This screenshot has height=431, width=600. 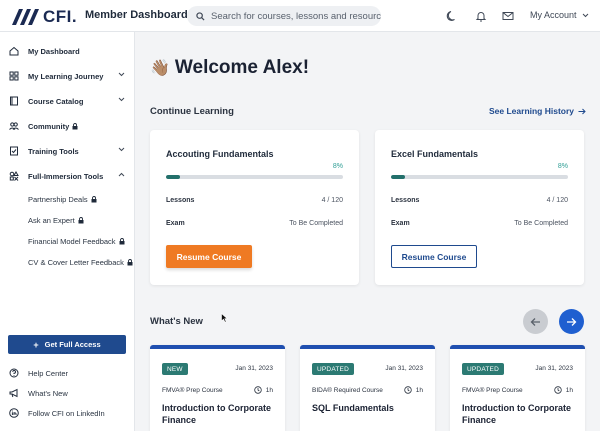 I want to click on whats-new-label: What's New, so click(x=48, y=393).